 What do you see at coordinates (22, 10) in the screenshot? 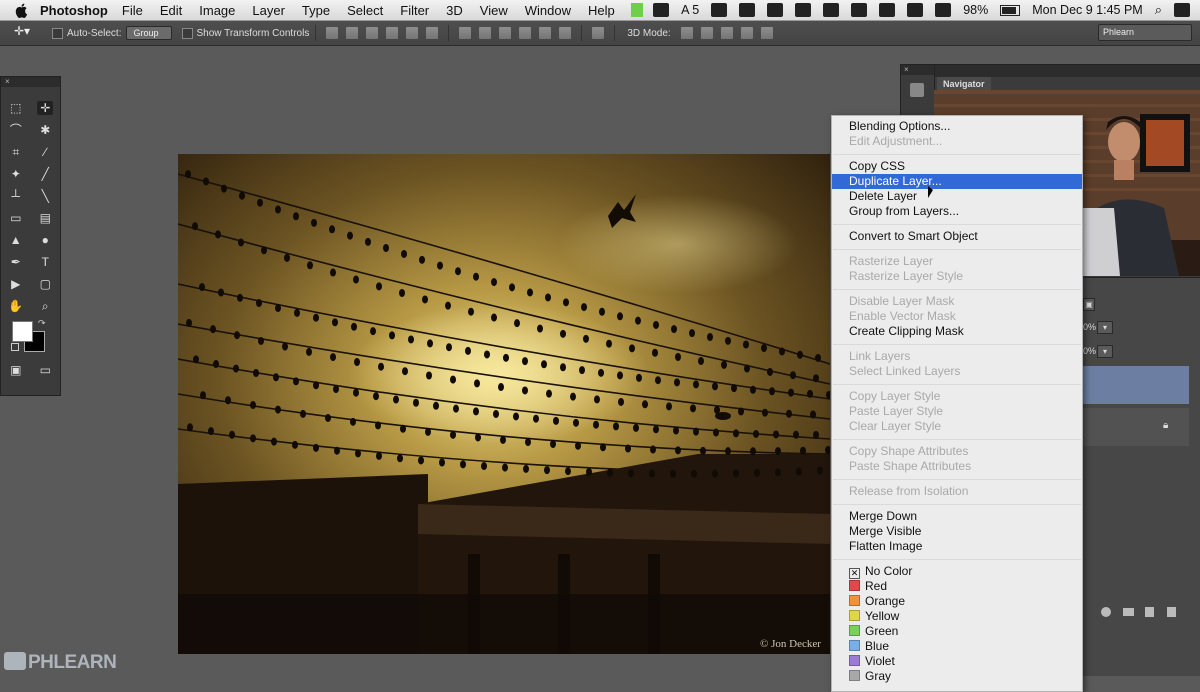
I see `apple-icon` at bounding box center [22, 10].